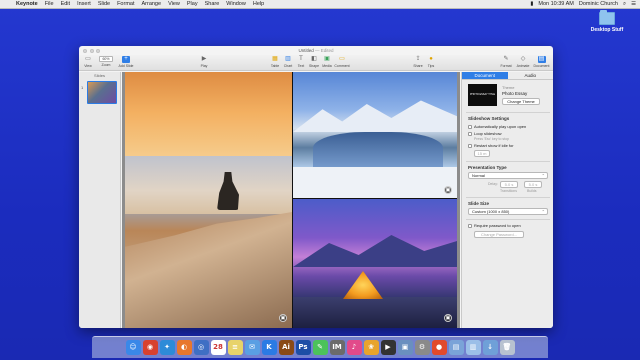 The image size is (640, 360). What do you see at coordinates (84, 4) in the screenshot?
I see `menu-insert: Insert` at bounding box center [84, 4].